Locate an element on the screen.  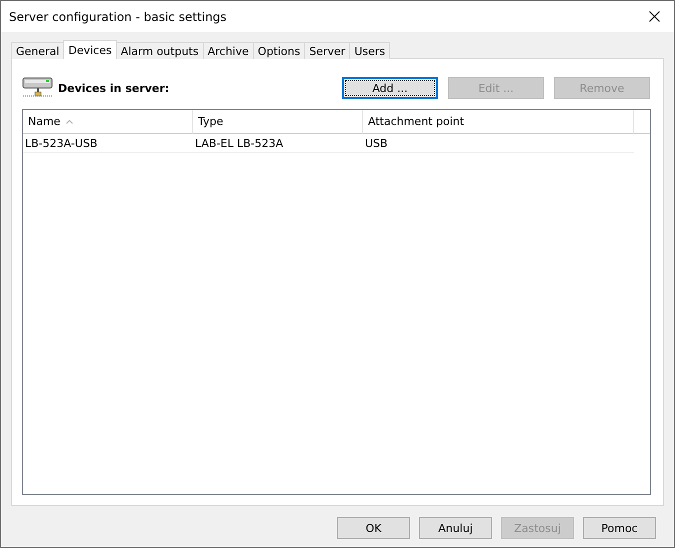
column-header: Name is located at coordinates (108, 122).